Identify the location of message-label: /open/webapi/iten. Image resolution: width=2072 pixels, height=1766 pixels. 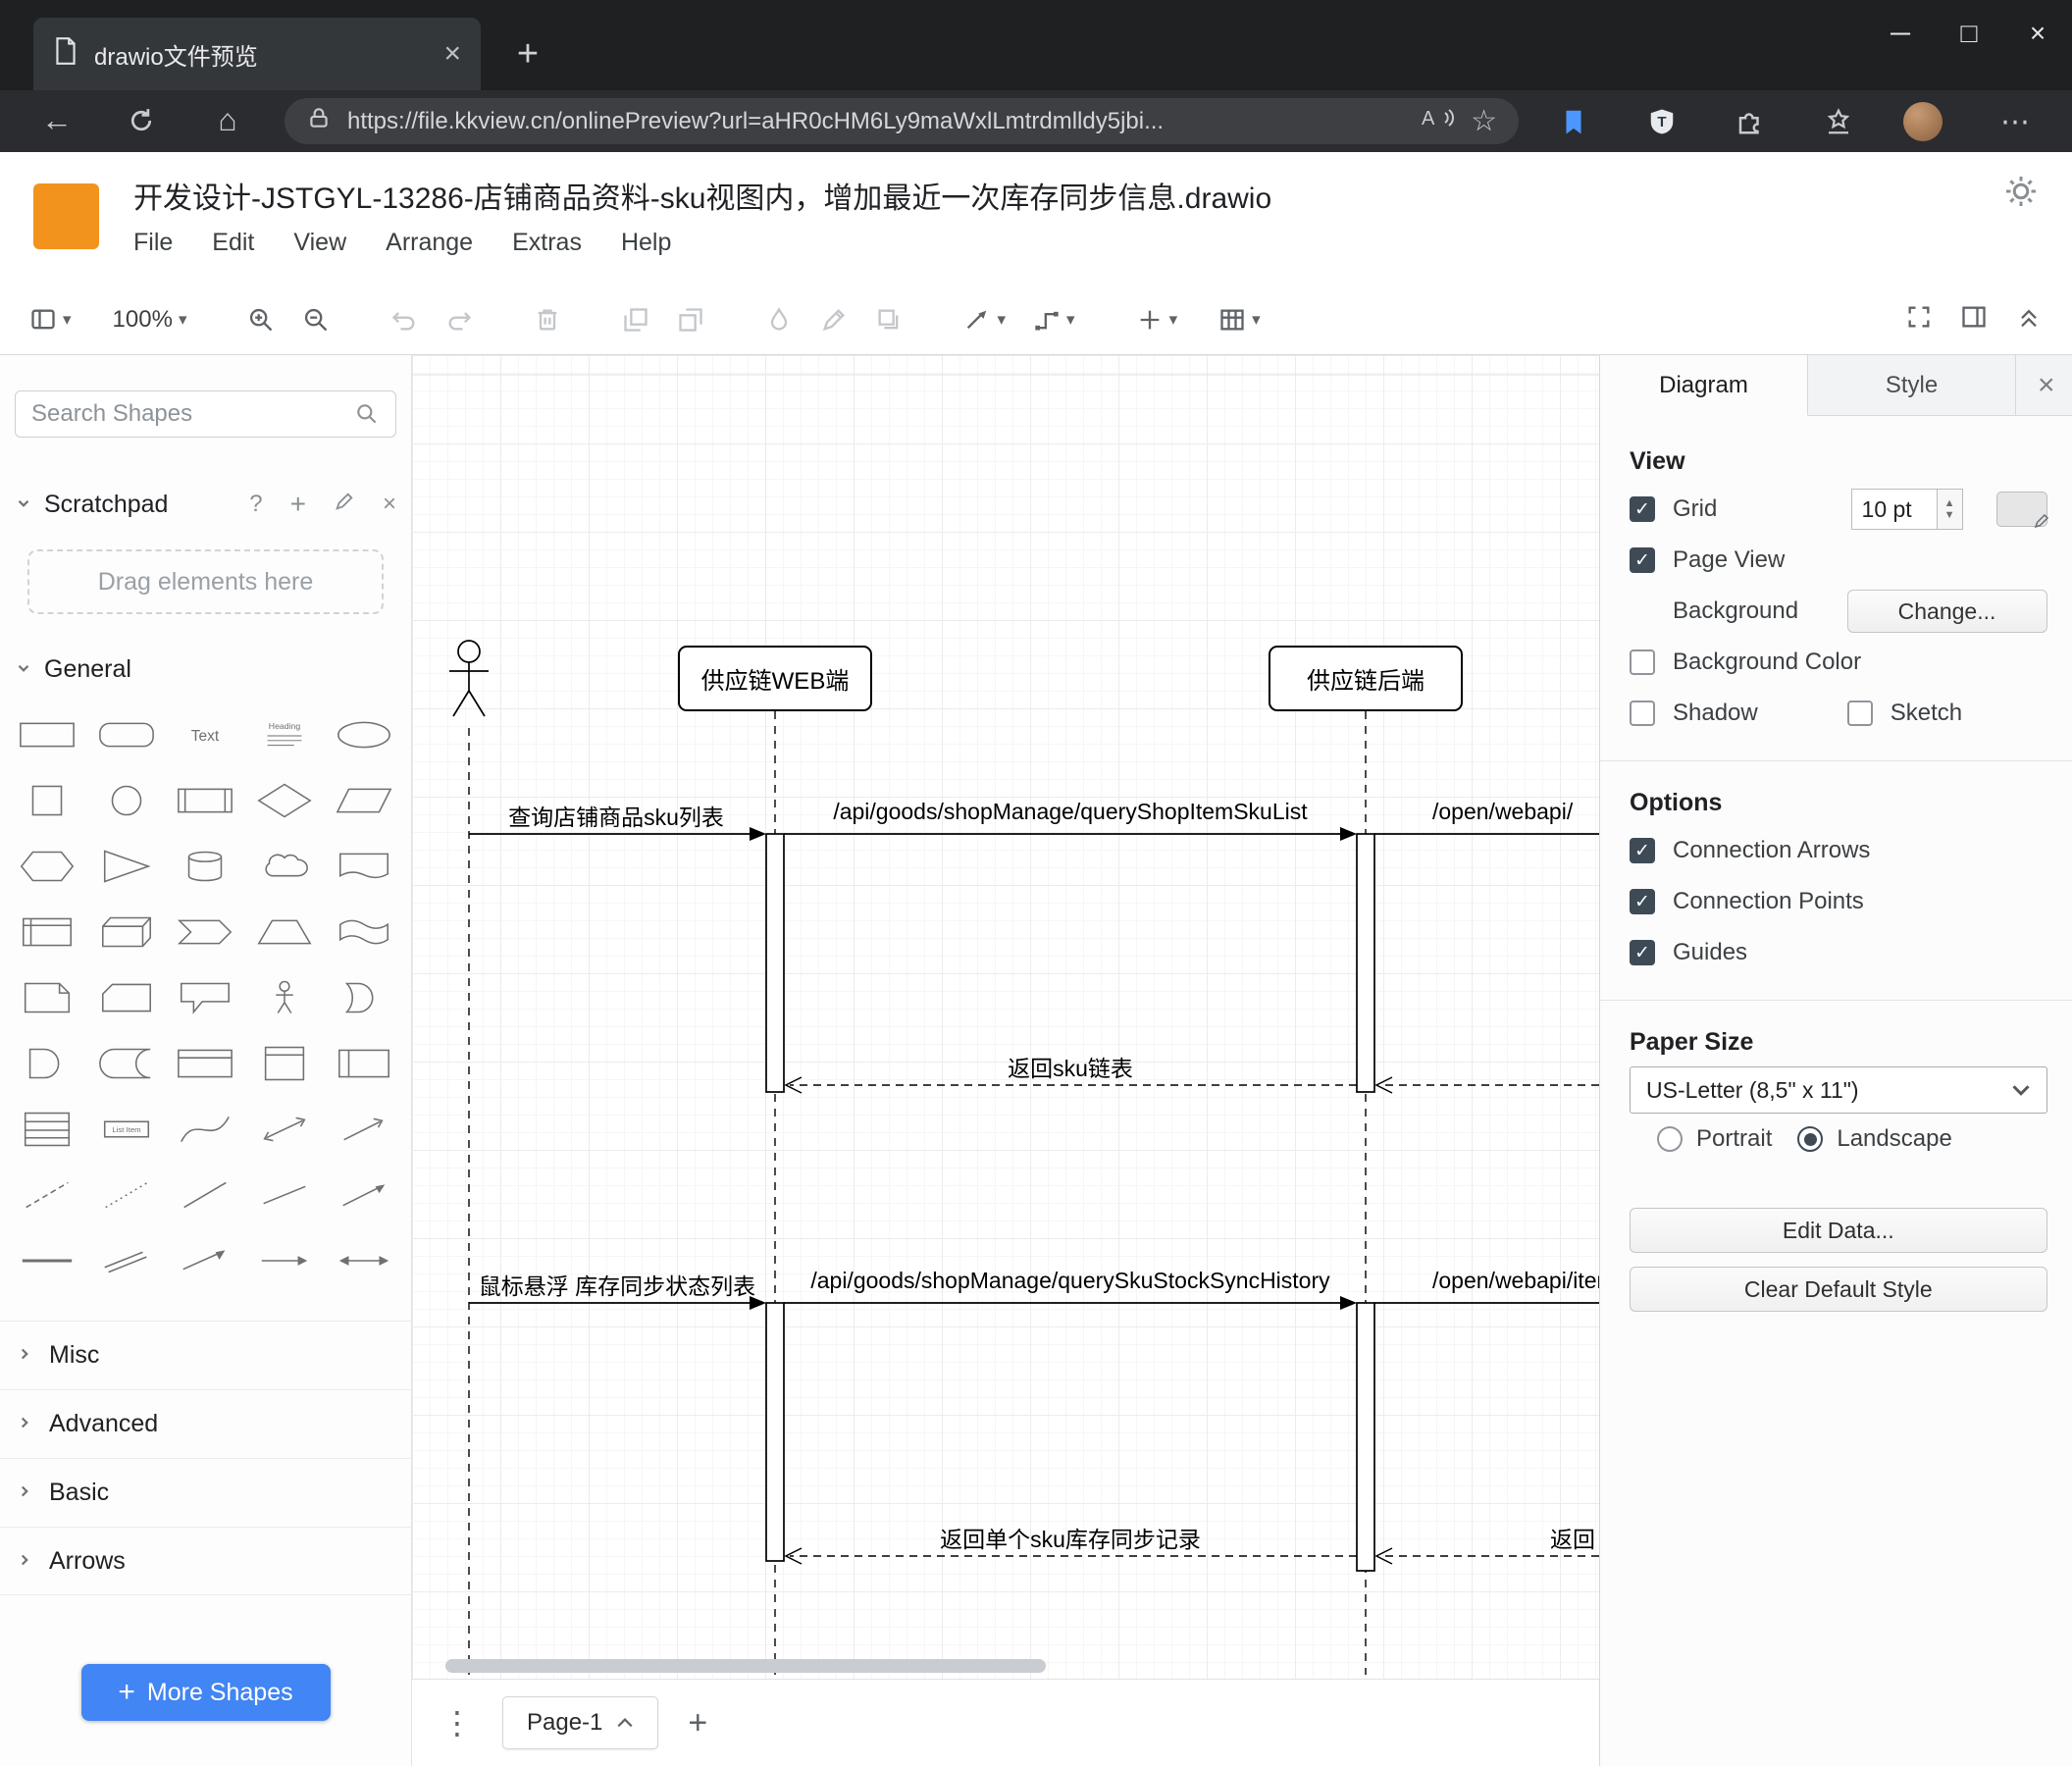
(1515, 1283).